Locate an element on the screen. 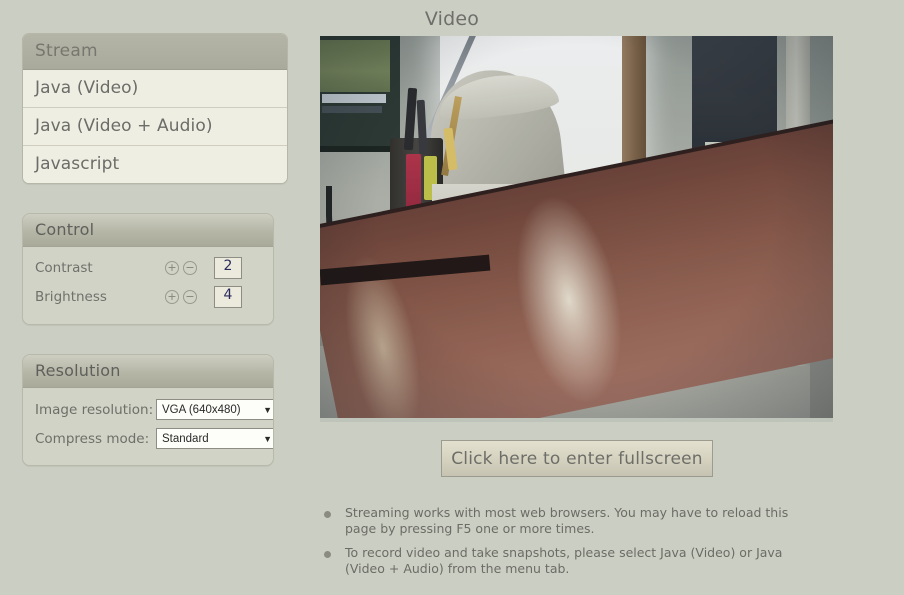 The width and height of the screenshot is (904, 595). resolution-panel-header: Resolution is located at coordinates (148, 371).